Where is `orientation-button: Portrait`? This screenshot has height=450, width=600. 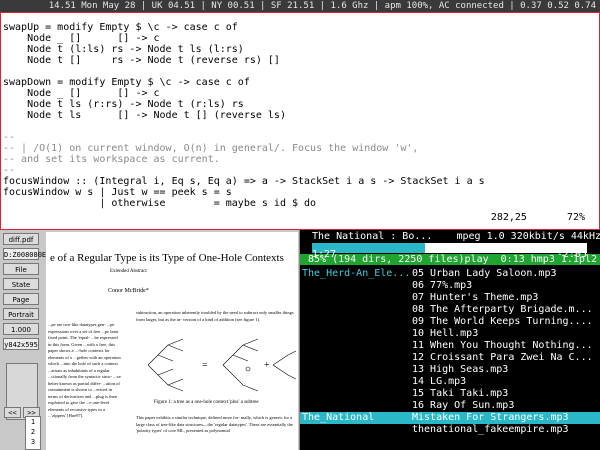
orientation-button: Portrait is located at coordinates (21, 314).